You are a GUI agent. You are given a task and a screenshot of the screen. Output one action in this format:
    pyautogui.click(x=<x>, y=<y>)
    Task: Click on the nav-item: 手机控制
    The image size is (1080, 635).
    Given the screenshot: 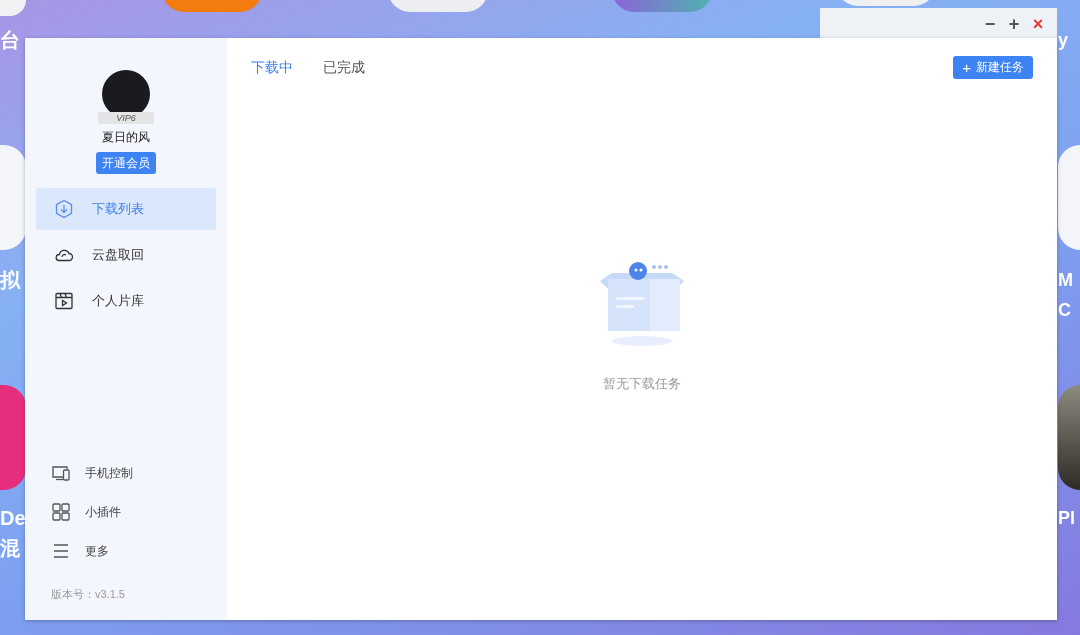 What is the action you would take?
    pyautogui.click(x=126, y=472)
    